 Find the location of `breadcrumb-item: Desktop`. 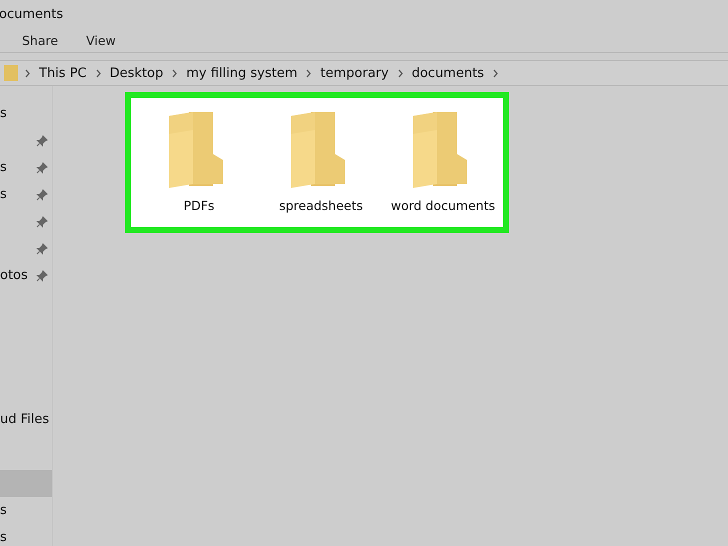

breadcrumb-item: Desktop is located at coordinates (137, 73).